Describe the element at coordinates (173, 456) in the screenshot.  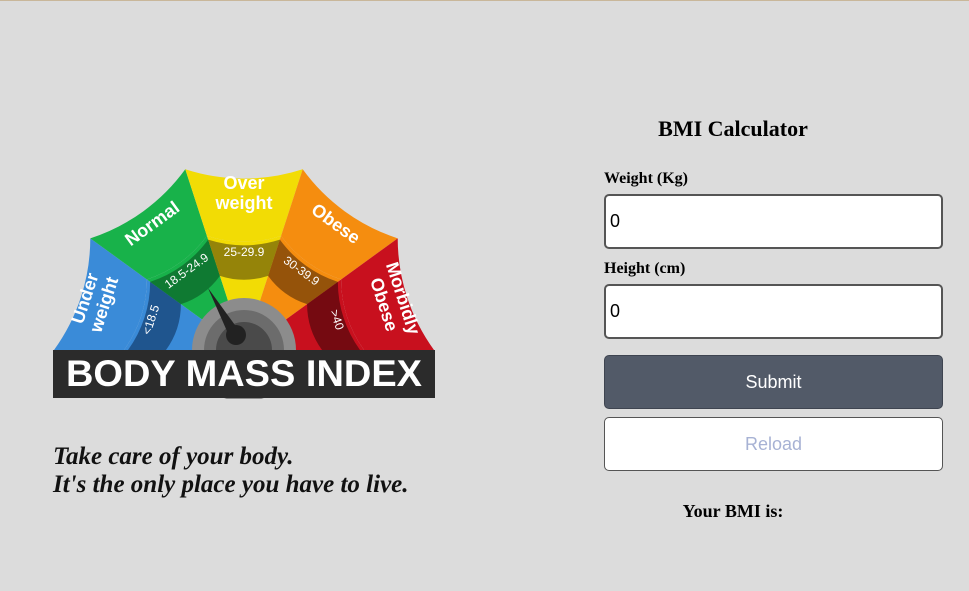
I see `tagline-line-1: Take care of your body.` at that location.